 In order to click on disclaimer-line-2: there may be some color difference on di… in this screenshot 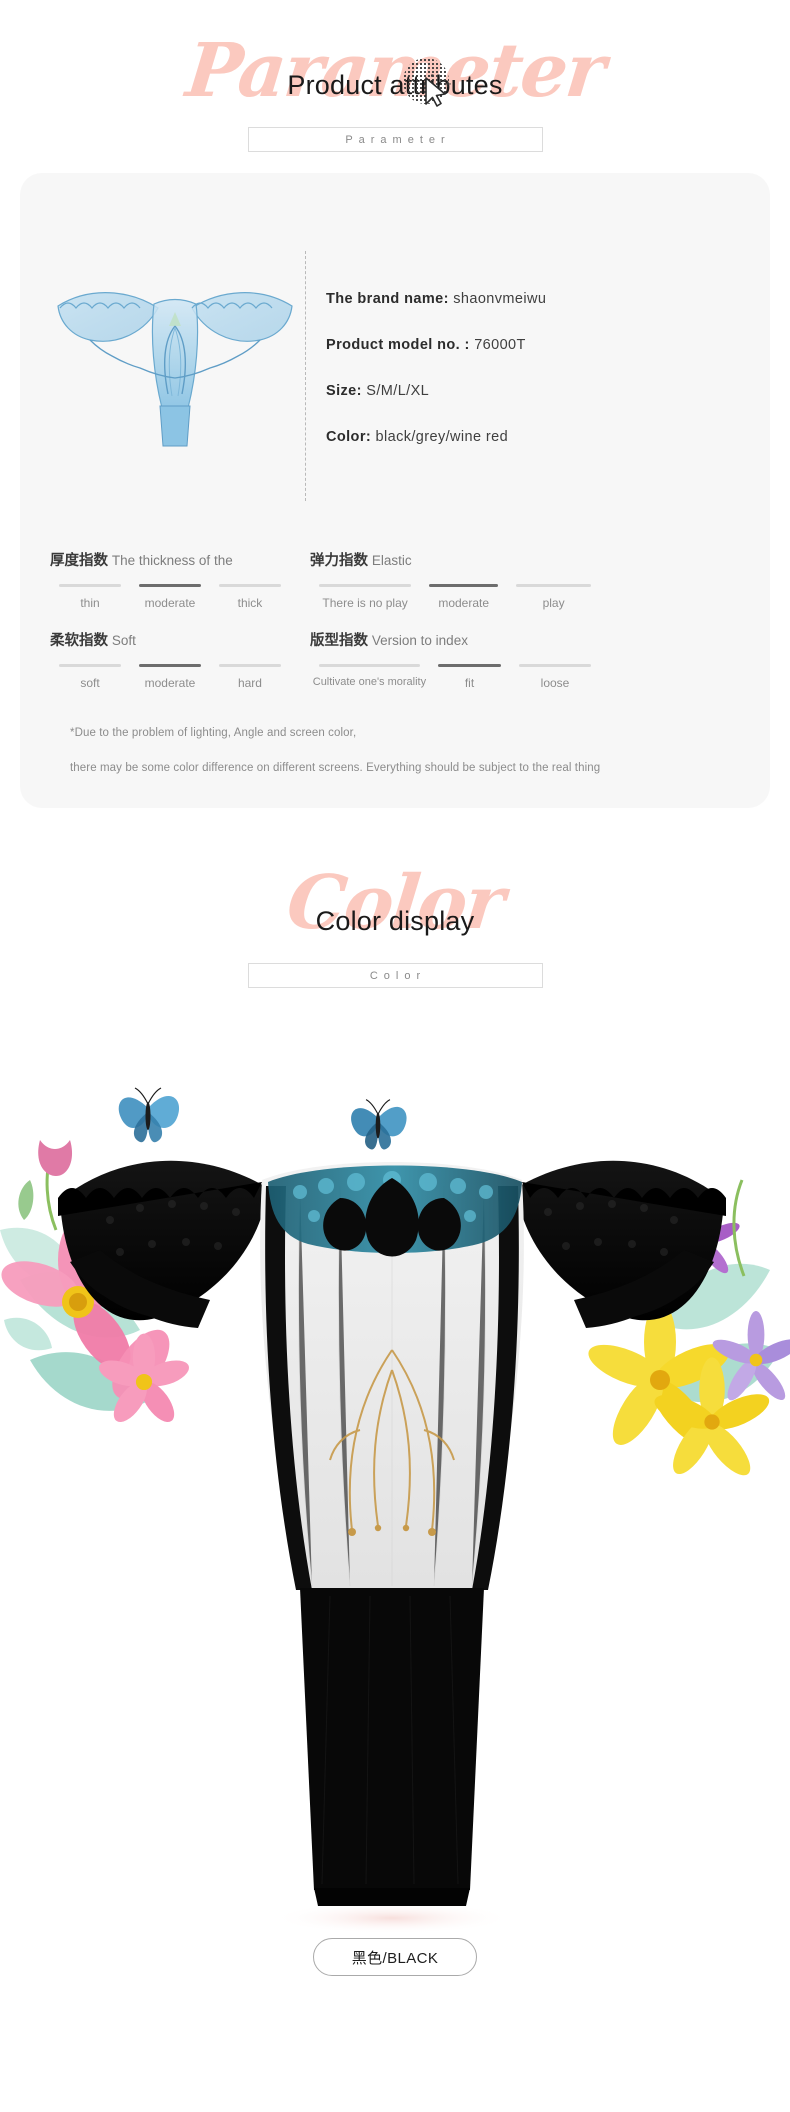, I will do `click(335, 768)`.